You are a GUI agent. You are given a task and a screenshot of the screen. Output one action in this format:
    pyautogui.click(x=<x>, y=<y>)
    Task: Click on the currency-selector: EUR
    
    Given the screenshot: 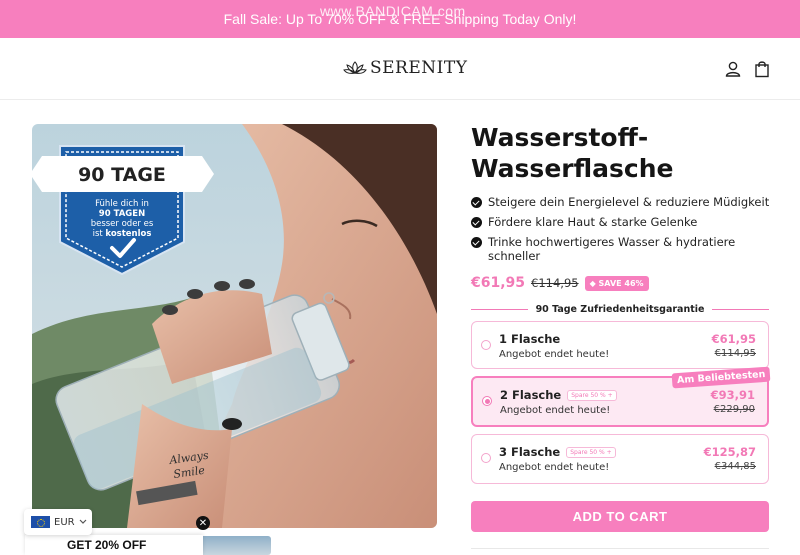 What is the action you would take?
    pyautogui.click(x=58, y=522)
    